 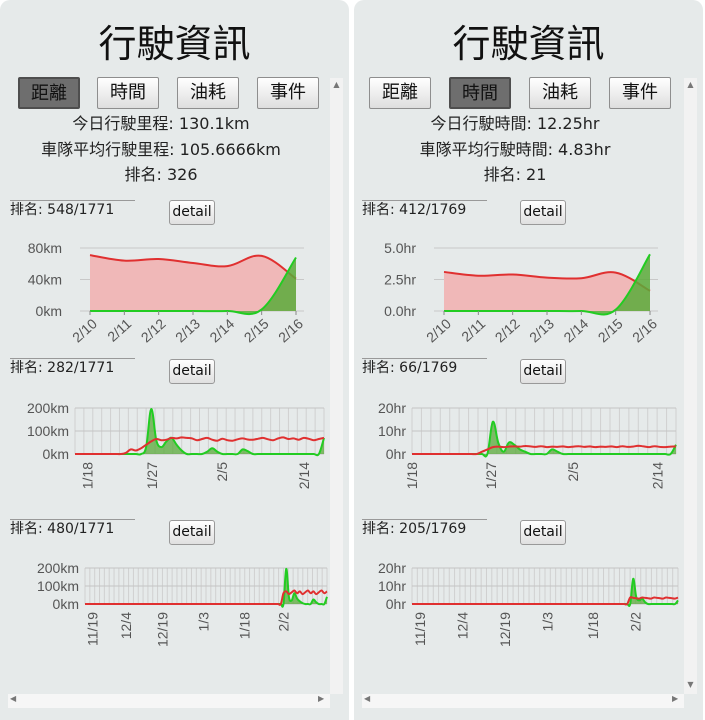 What do you see at coordinates (515, 174) in the screenshot?
I see `ranking: 排名: 21` at bounding box center [515, 174].